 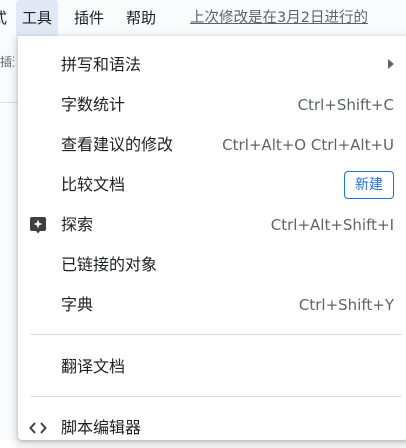 I want to click on menu-item-compare-documents: 比较文档 新建, so click(x=212, y=185).